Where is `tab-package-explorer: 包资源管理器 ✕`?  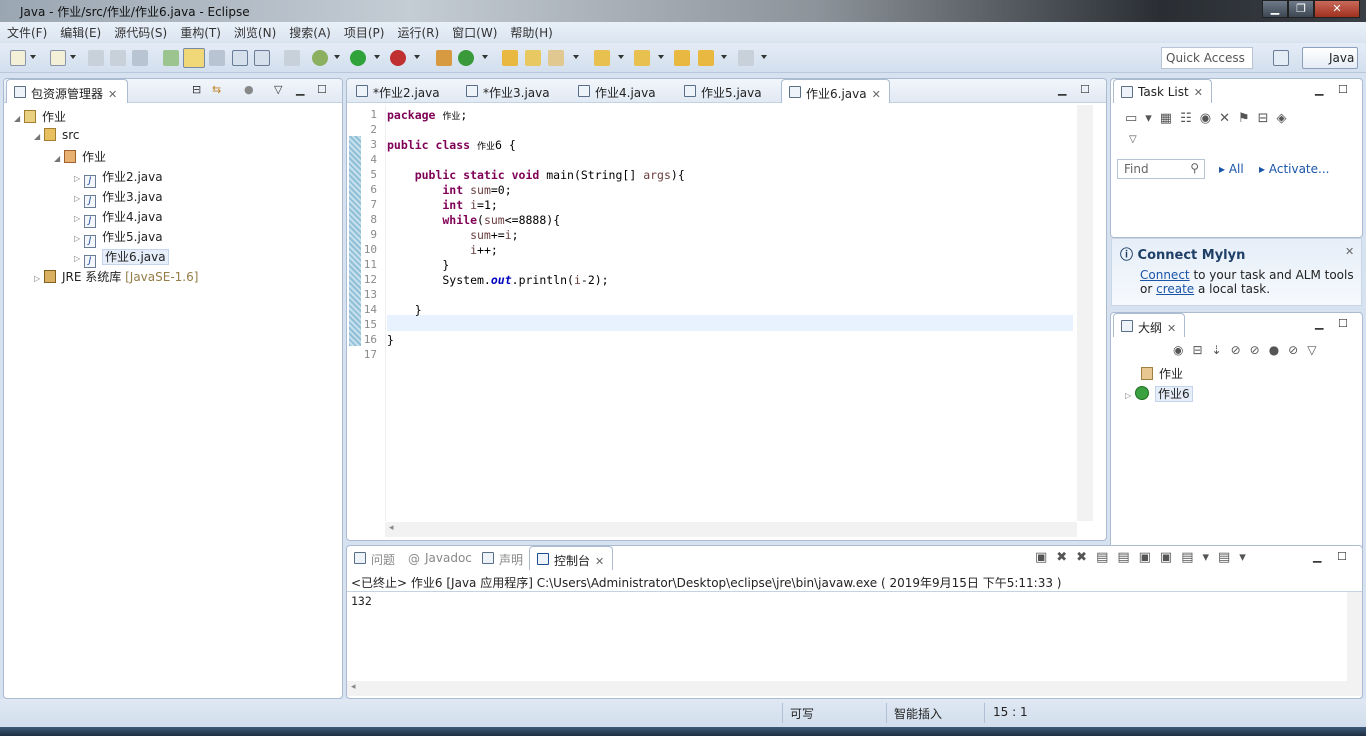 tab-package-explorer: 包资源管理器 ✕ is located at coordinates (67, 91).